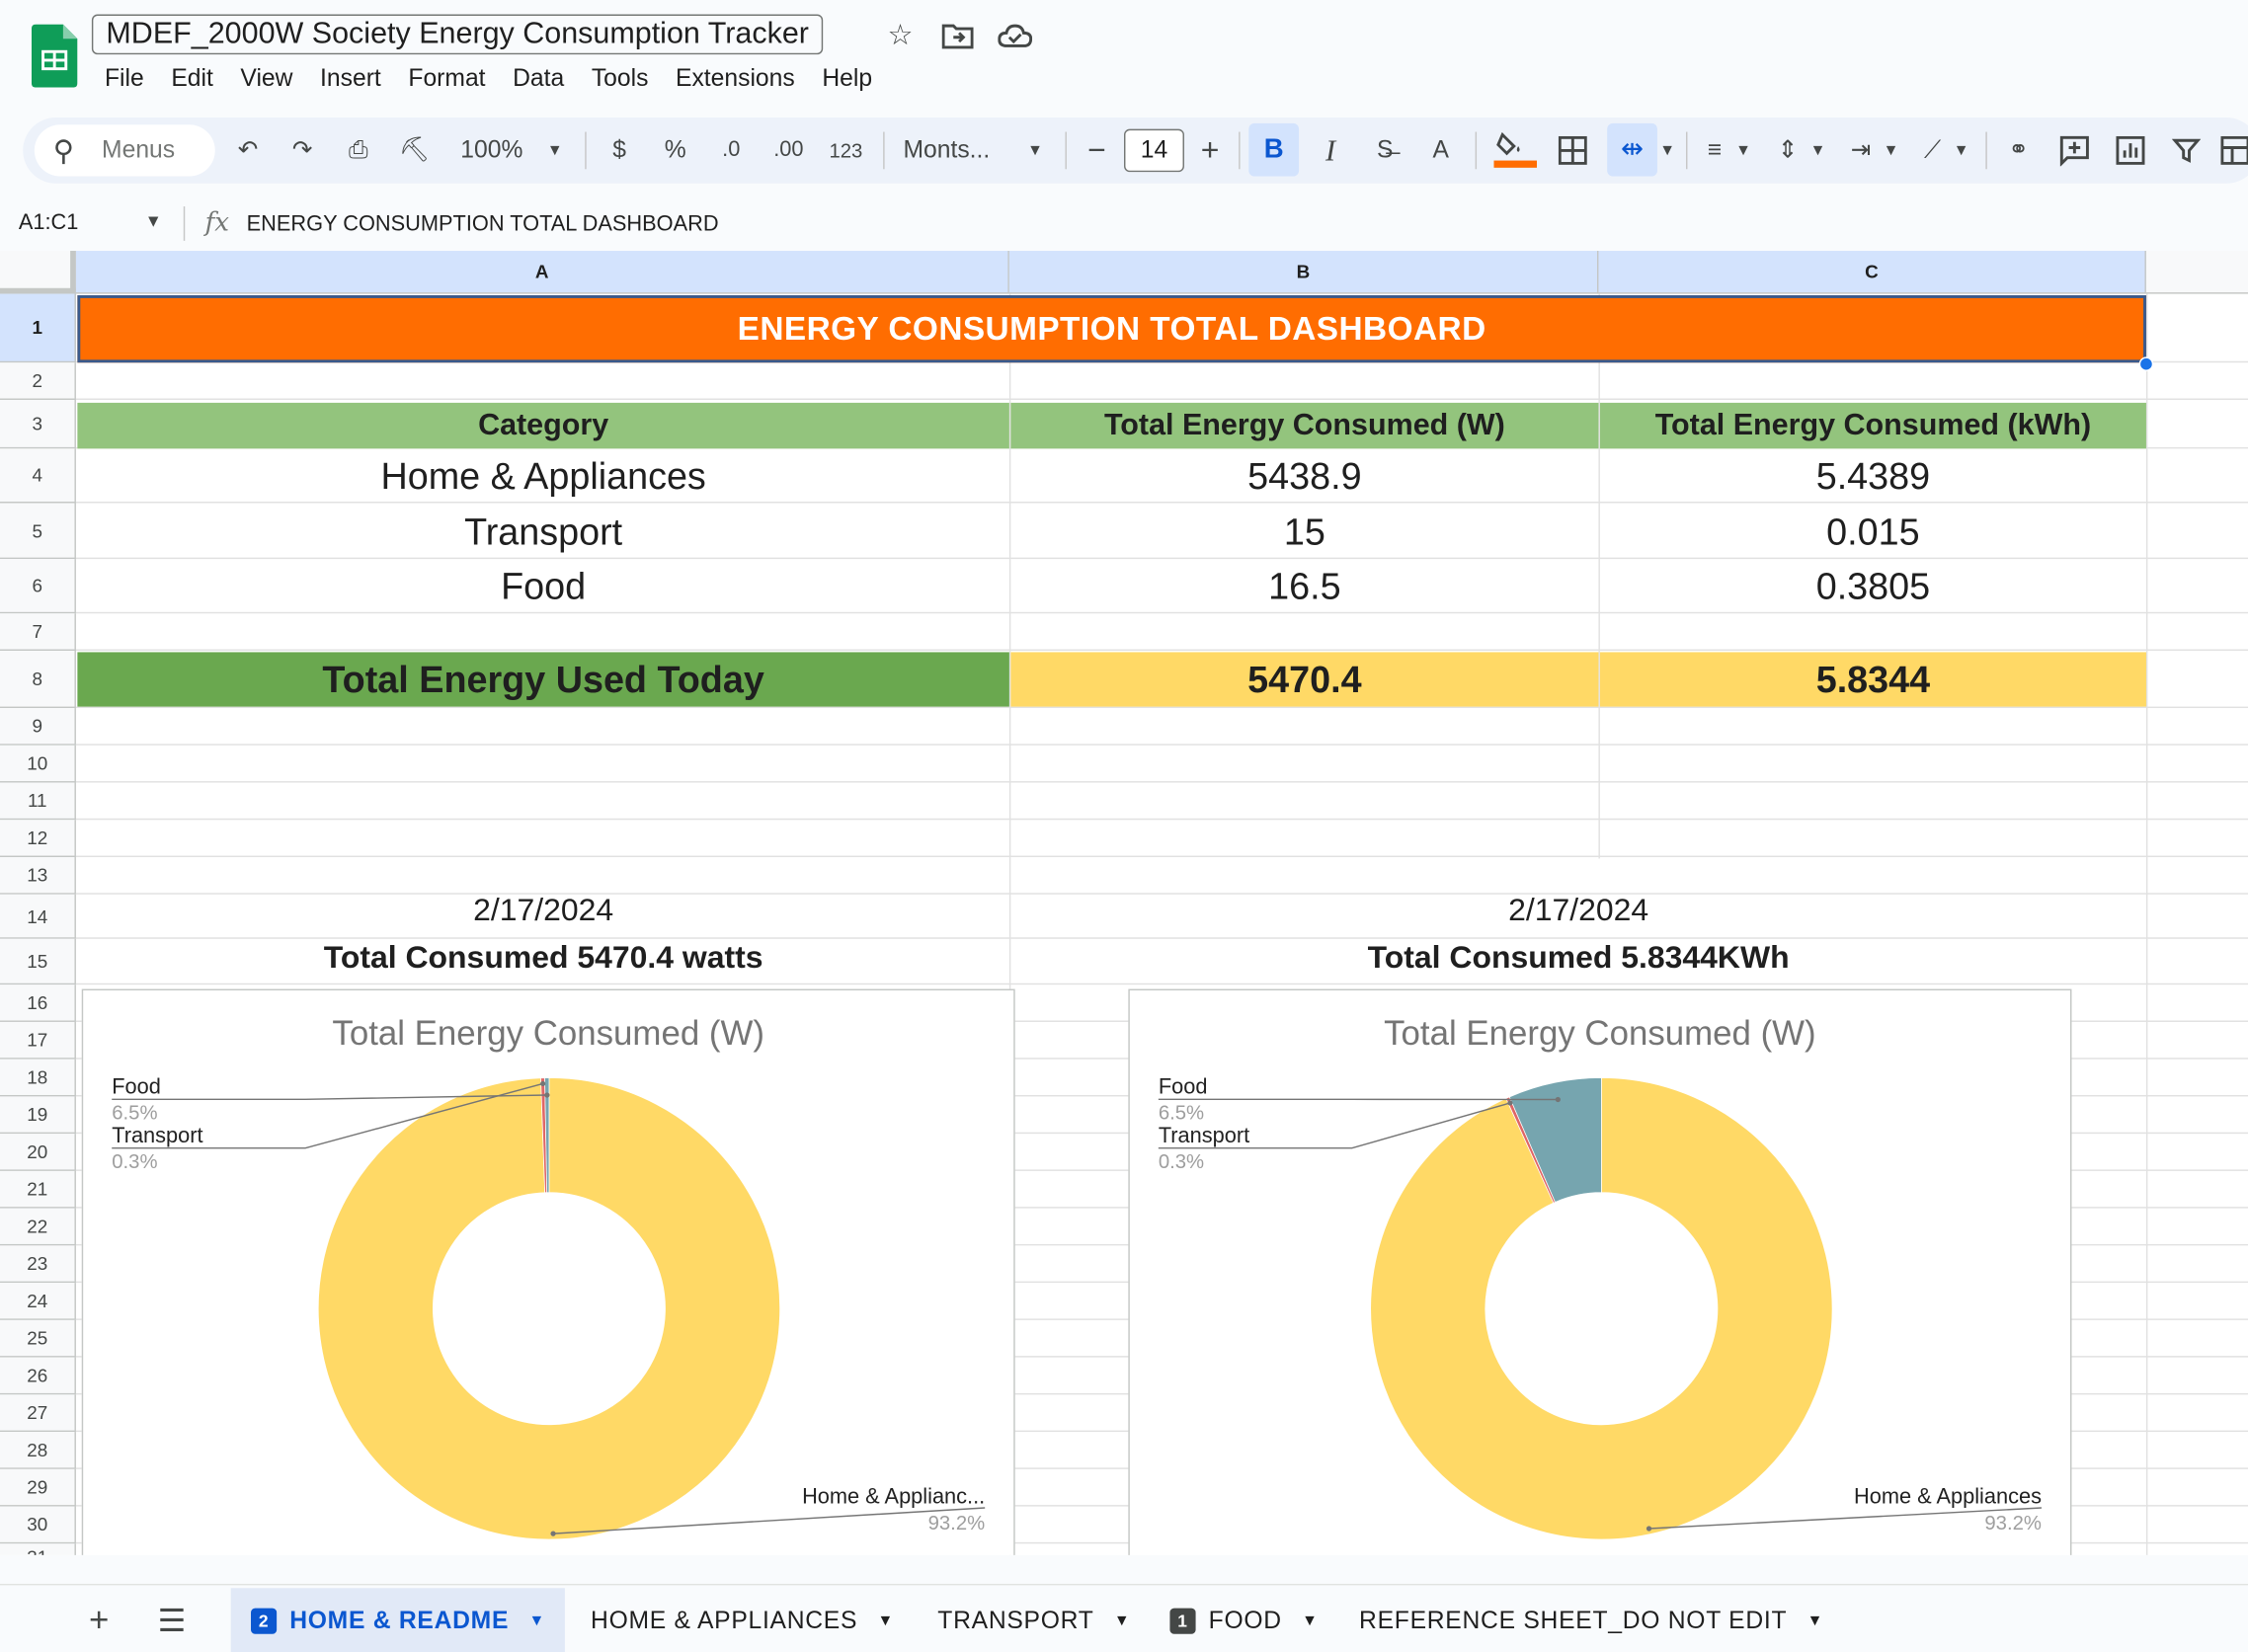  I want to click on italic-button: I, so click(1330, 151).